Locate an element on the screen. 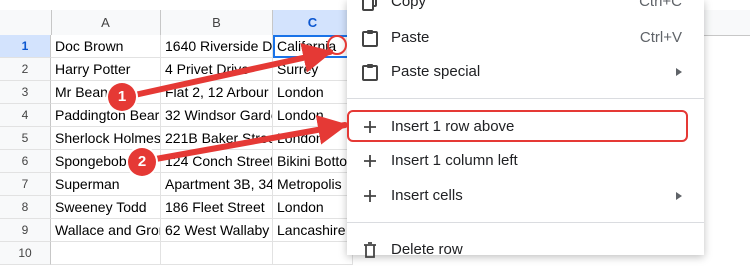 Image resolution: width=750 pixels, height=267 pixels. annotation-arrows is located at coordinates (237, 99).